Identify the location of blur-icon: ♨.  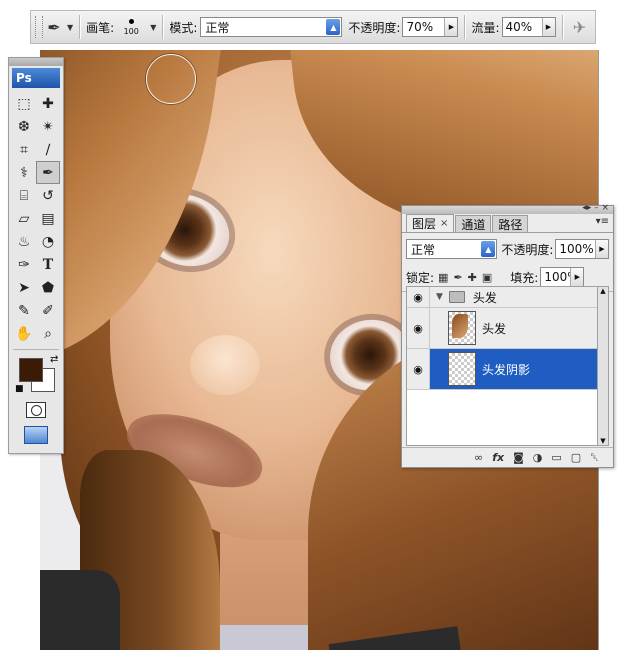
(24, 241).